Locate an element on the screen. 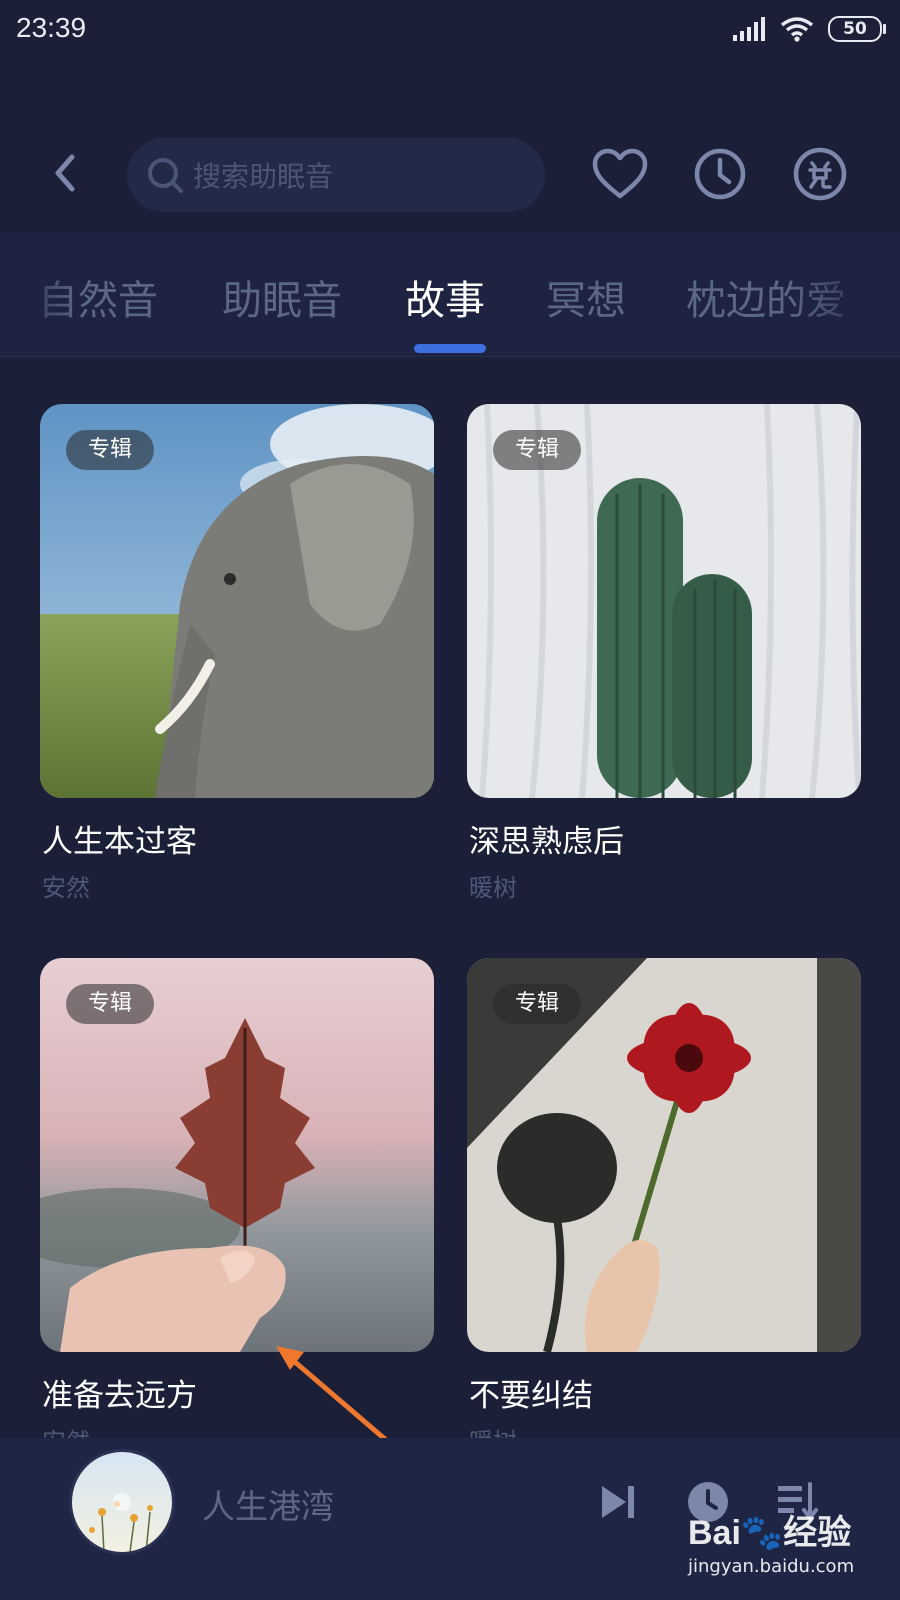 Image resolution: width=900 pixels, height=1600 pixels. tab-nature-sounds: 自然音 is located at coordinates (98, 297).